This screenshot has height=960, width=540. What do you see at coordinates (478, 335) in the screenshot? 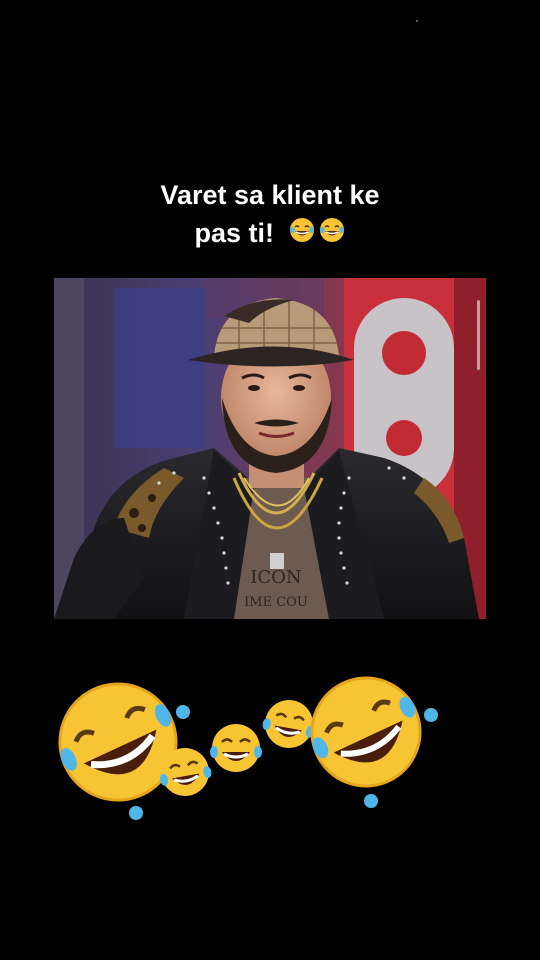
I see `video-progress-scrollbar` at bounding box center [478, 335].